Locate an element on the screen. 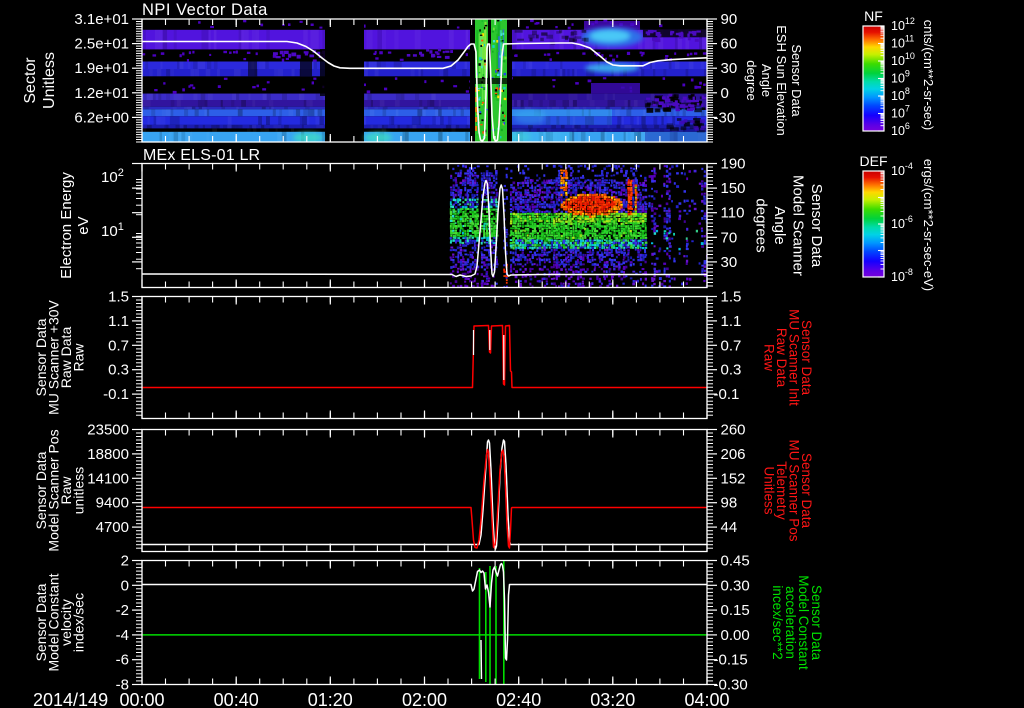 The image size is (1024, 708). svg-text: 23500 is located at coordinates (108, 430).